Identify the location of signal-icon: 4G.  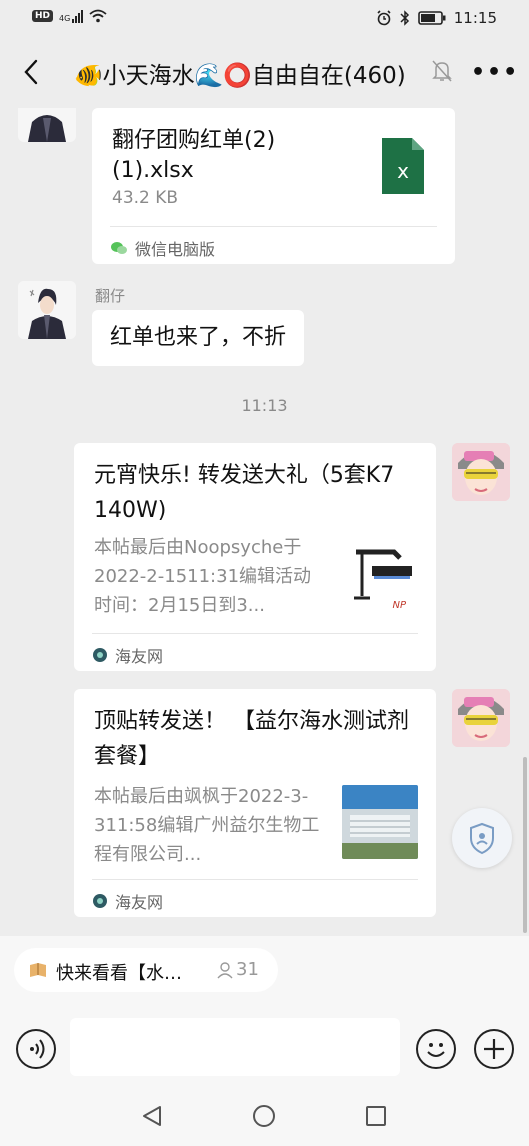
(71, 16).